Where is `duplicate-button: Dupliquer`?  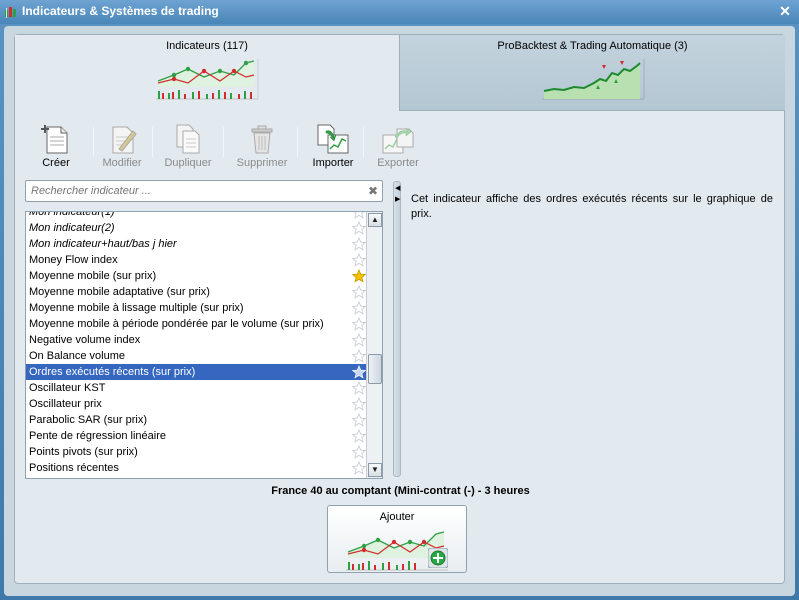 duplicate-button: Dupliquer is located at coordinates (188, 148).